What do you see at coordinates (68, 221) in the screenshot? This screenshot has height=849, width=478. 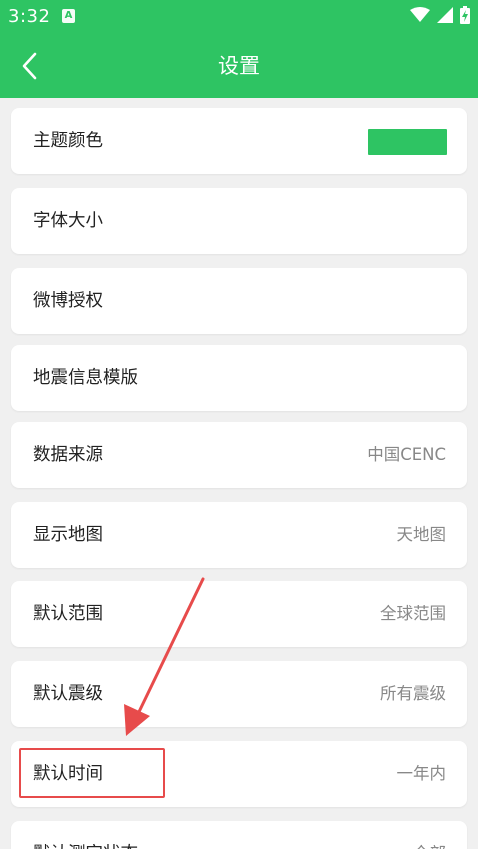 I see `row-label: 字体大小` at bounding box center [68, 221].